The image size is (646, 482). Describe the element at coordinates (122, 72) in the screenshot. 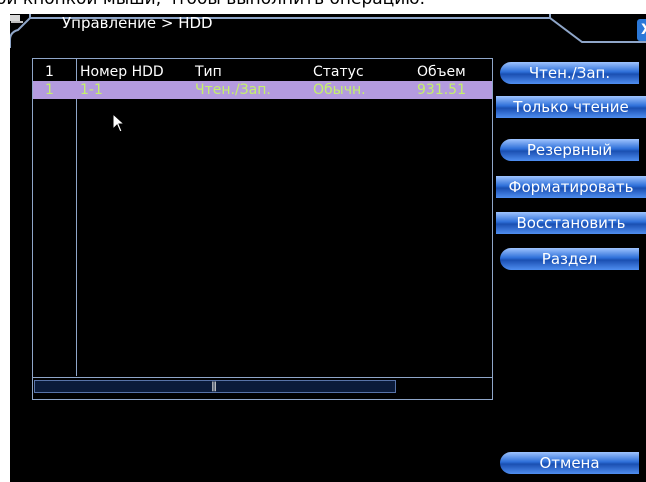

I see `header-hdd-number: Номер HDD` at that location.